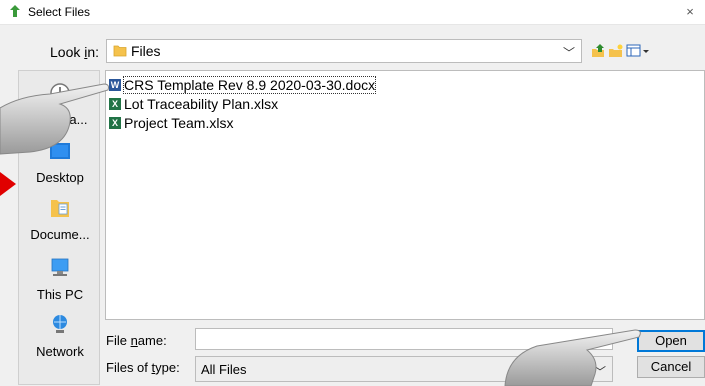  What do you see at coordinates (352, 12) in the screenshot?
I see `title-bar: Select Files ×` at bounding box center [352, 12].